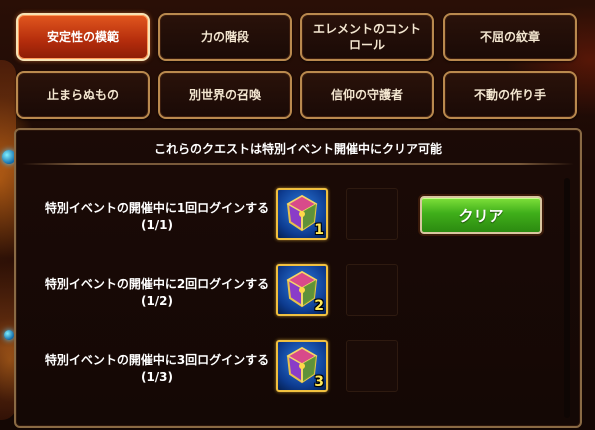 The image size is (595, 430). What do you see at coordinates (319, 306) in the screenshot?
I see `reward-count: 2` at bounding box center [319, 306].